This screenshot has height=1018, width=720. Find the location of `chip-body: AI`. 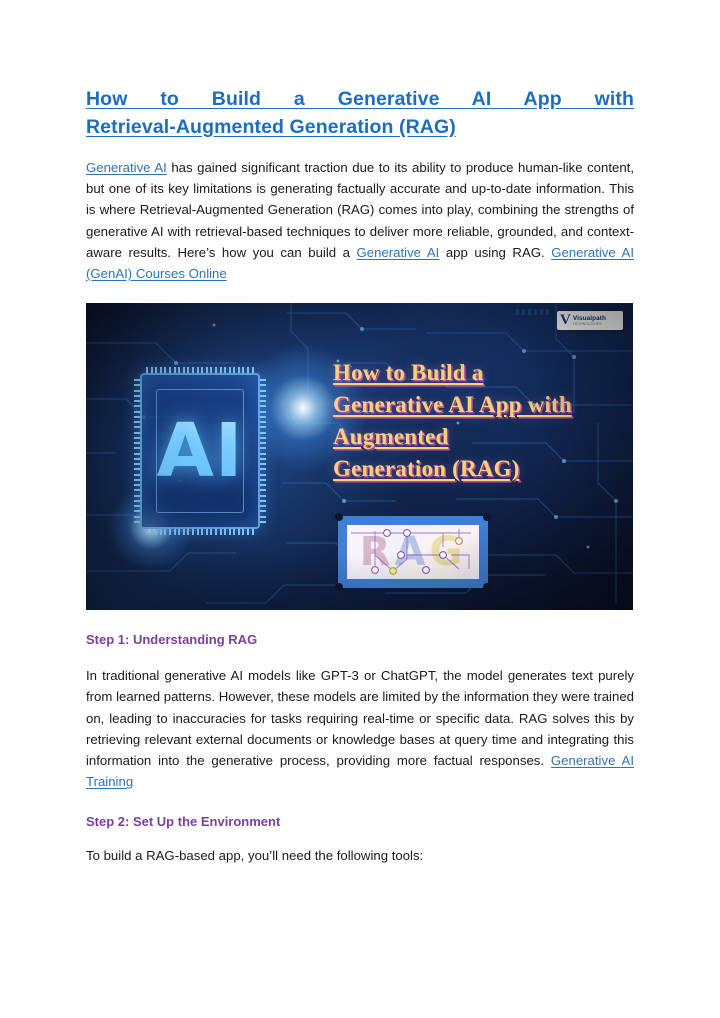

chip-body: AI is located at coordinates (200, 451).